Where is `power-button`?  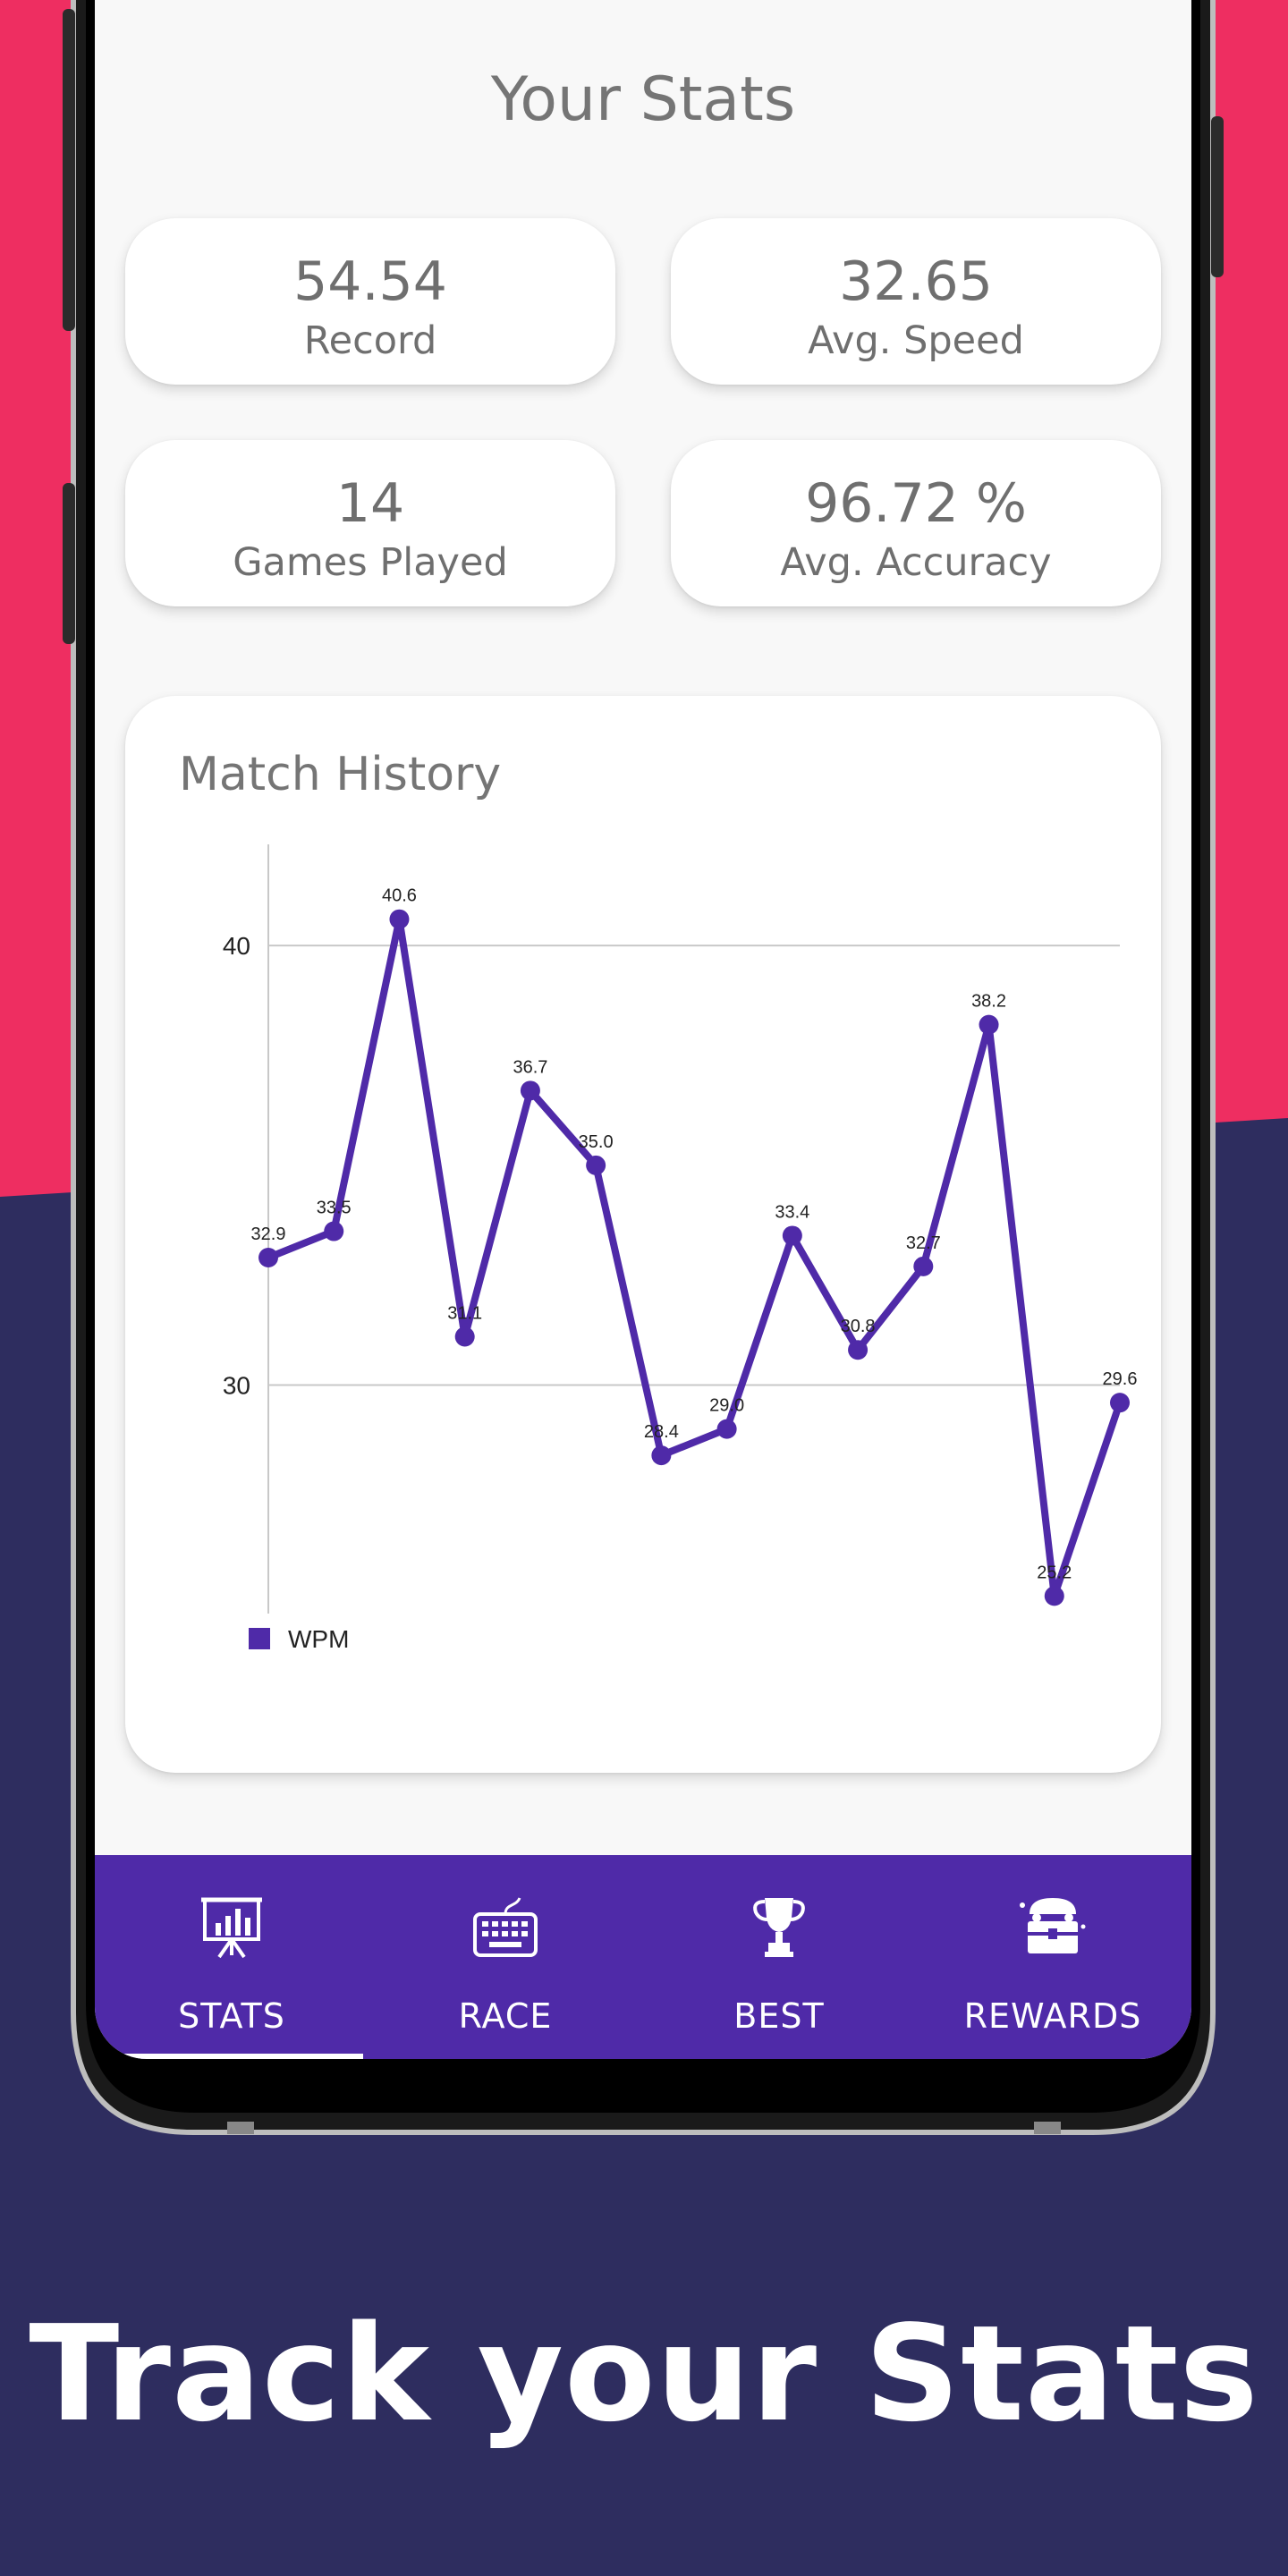 power-button is located at coordinates (1217, 196).